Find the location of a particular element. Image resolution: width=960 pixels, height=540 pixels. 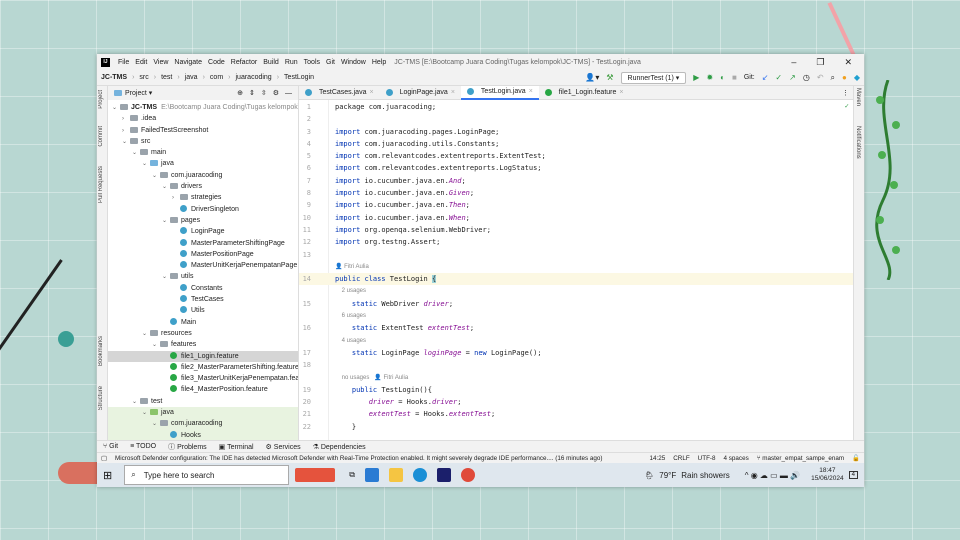

bottom-tab-dependencies: ⚗ Dependencies is located at coordinates (339, 447).